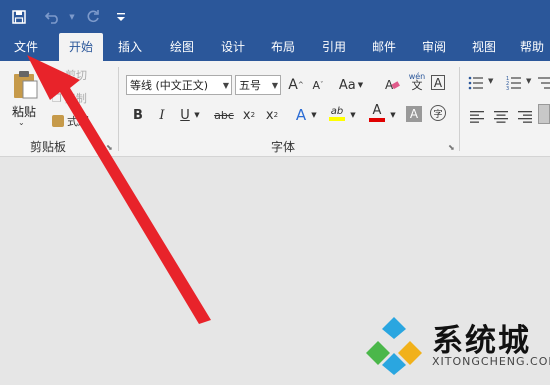  I want to click on align-left-icon, so click(477, 117).